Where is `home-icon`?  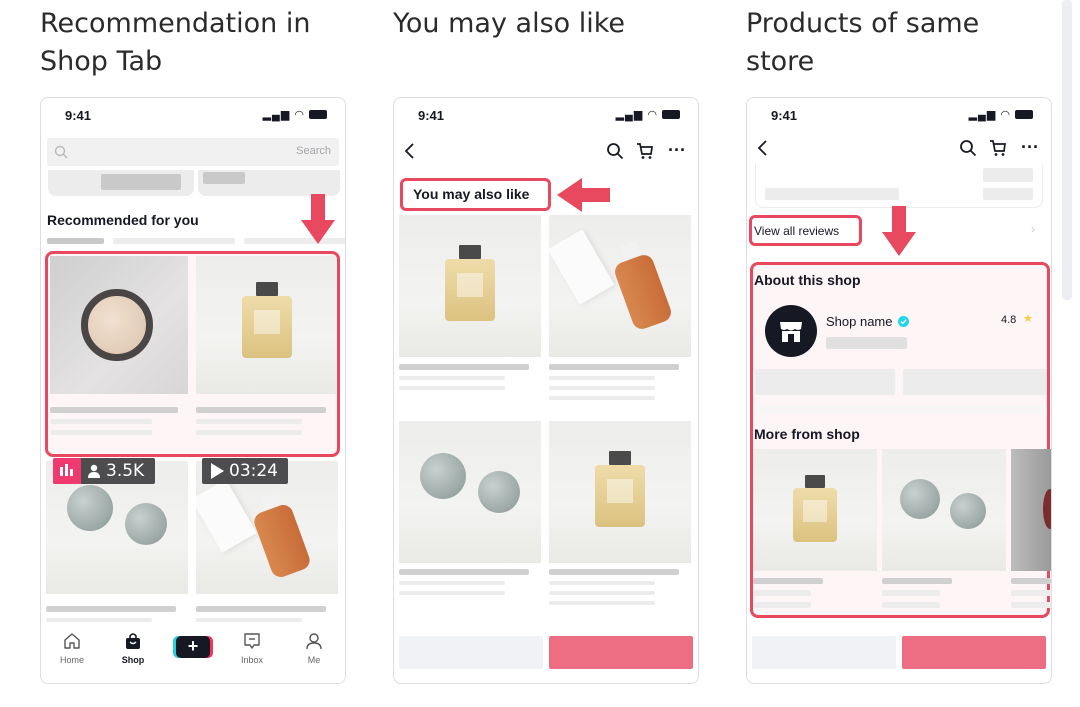 home-icon is located at coordinates (72, 641).